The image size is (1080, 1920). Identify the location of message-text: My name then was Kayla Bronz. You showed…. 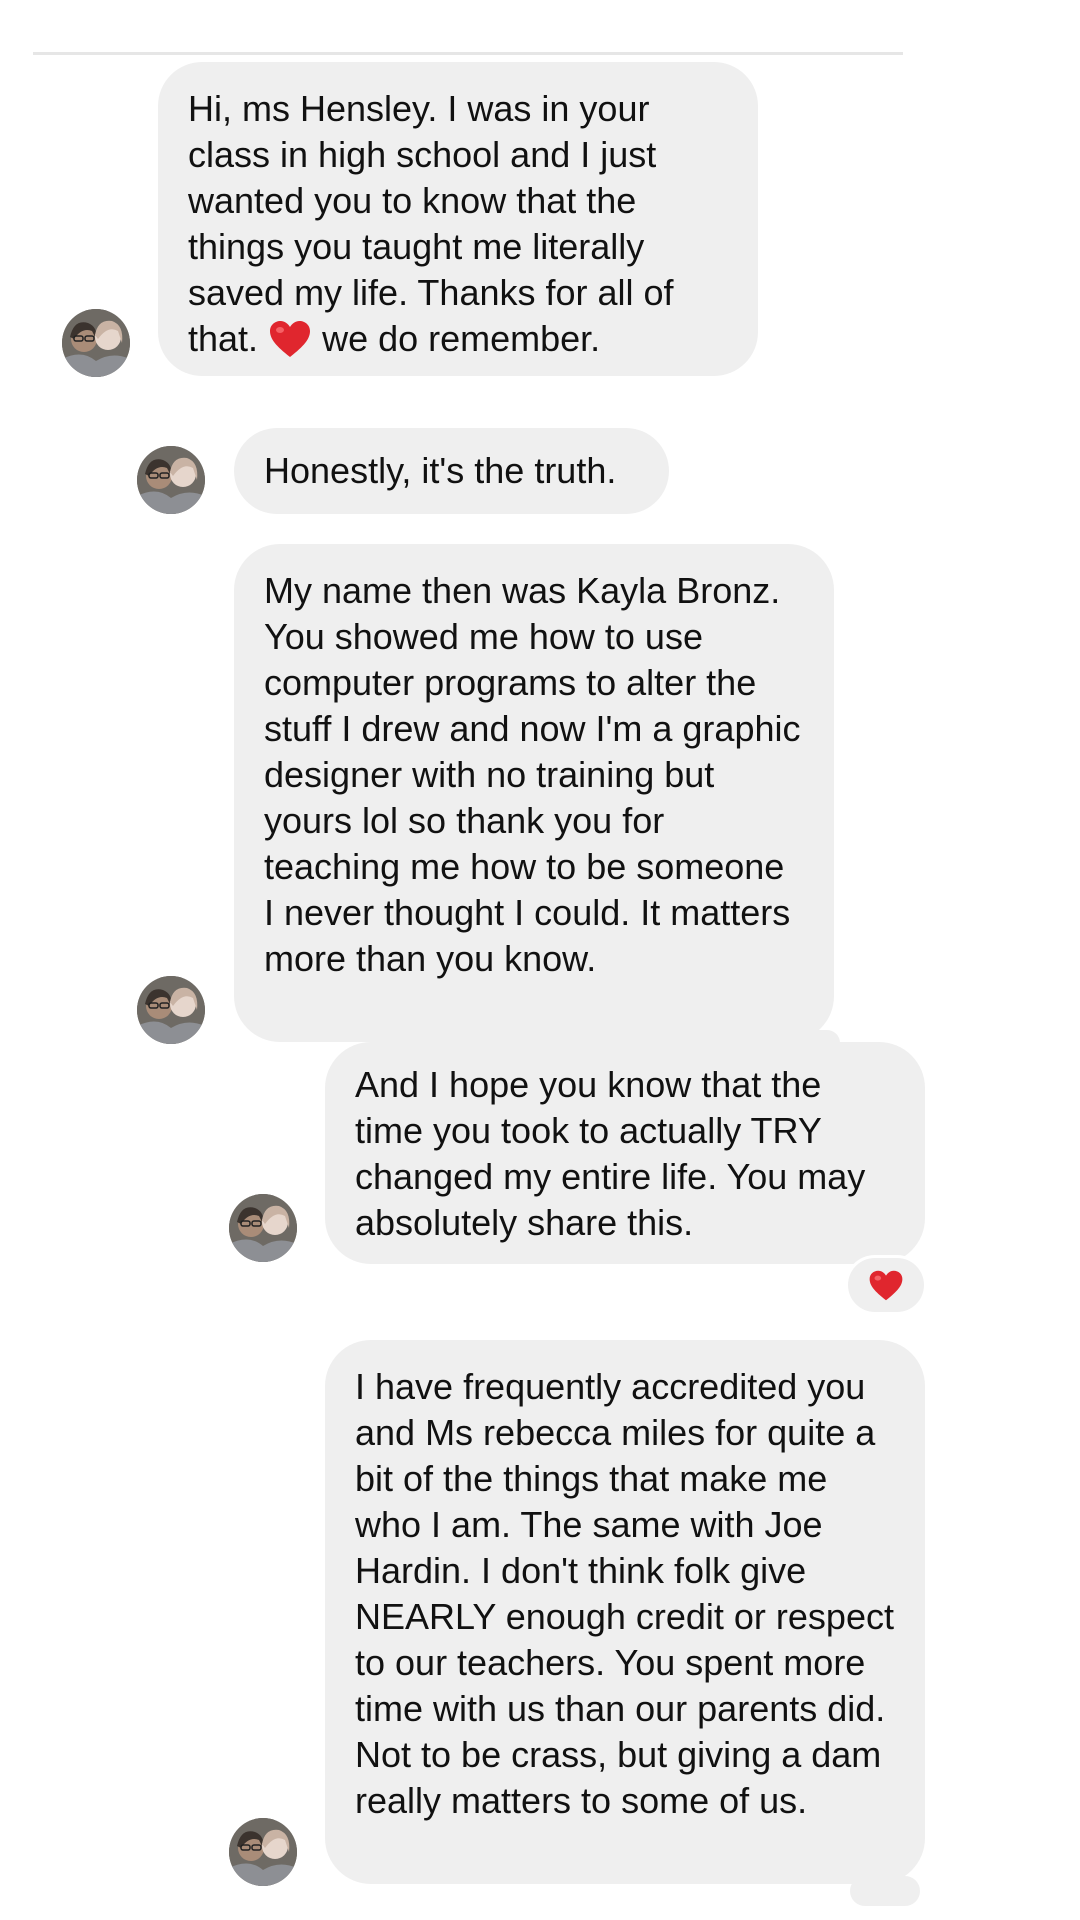
(537, 774).